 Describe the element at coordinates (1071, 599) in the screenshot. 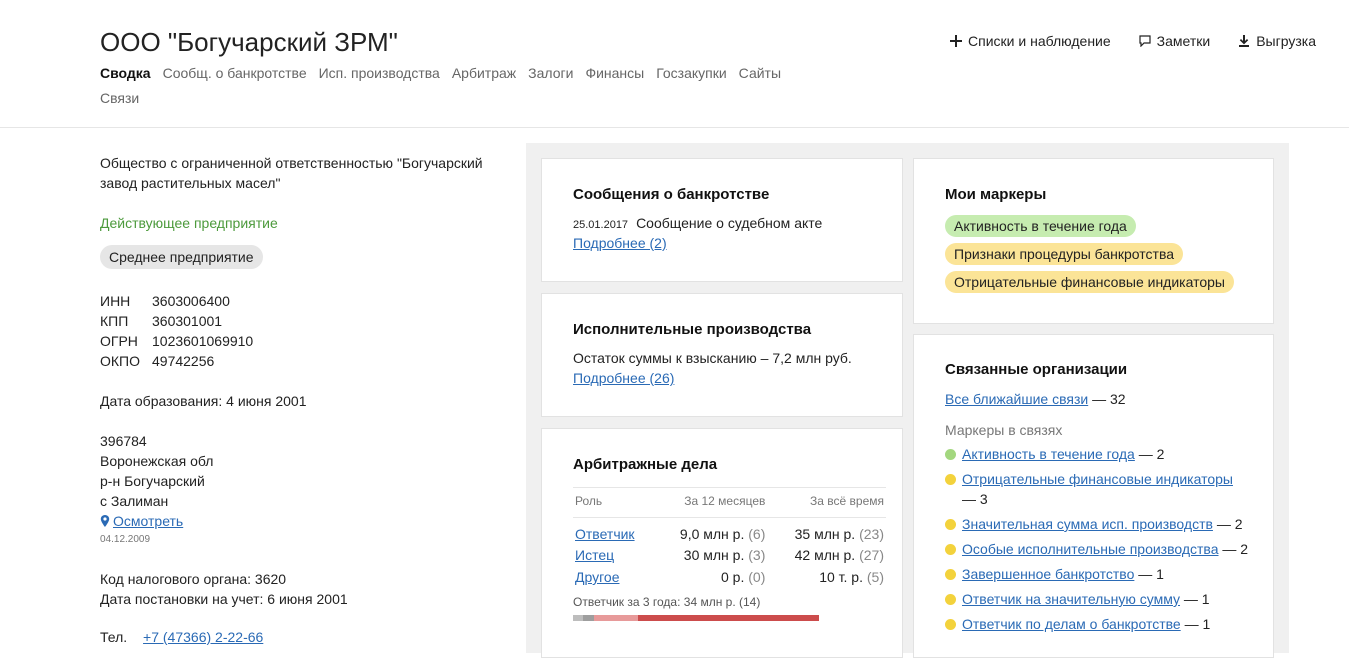

I see `related-marker-link: Ответчик на значительную сумму` at that location.